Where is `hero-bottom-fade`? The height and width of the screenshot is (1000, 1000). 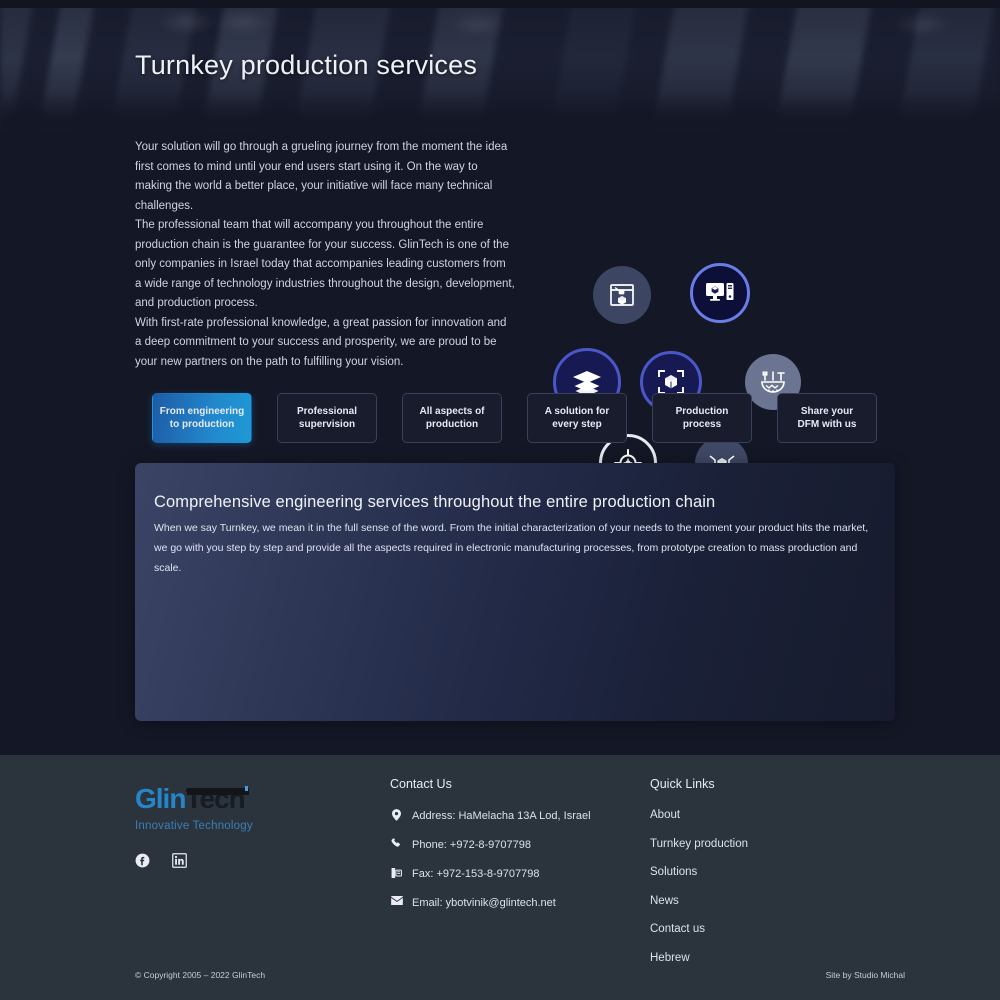
hero-bottom-fade is located at coordinates (500, 113).